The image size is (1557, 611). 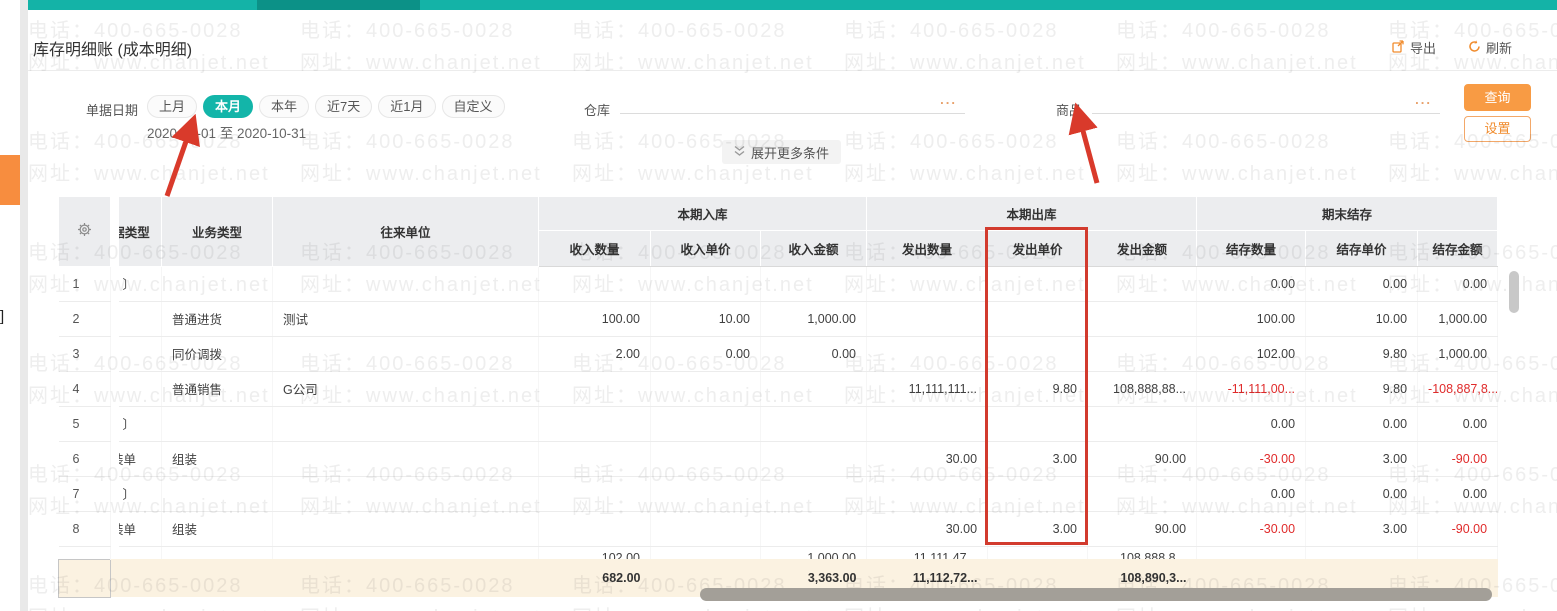 I want to click on table-row-6: 6组装单组装30.003.0090.00-30.003.00-90.00, so click(x=778, y=459).